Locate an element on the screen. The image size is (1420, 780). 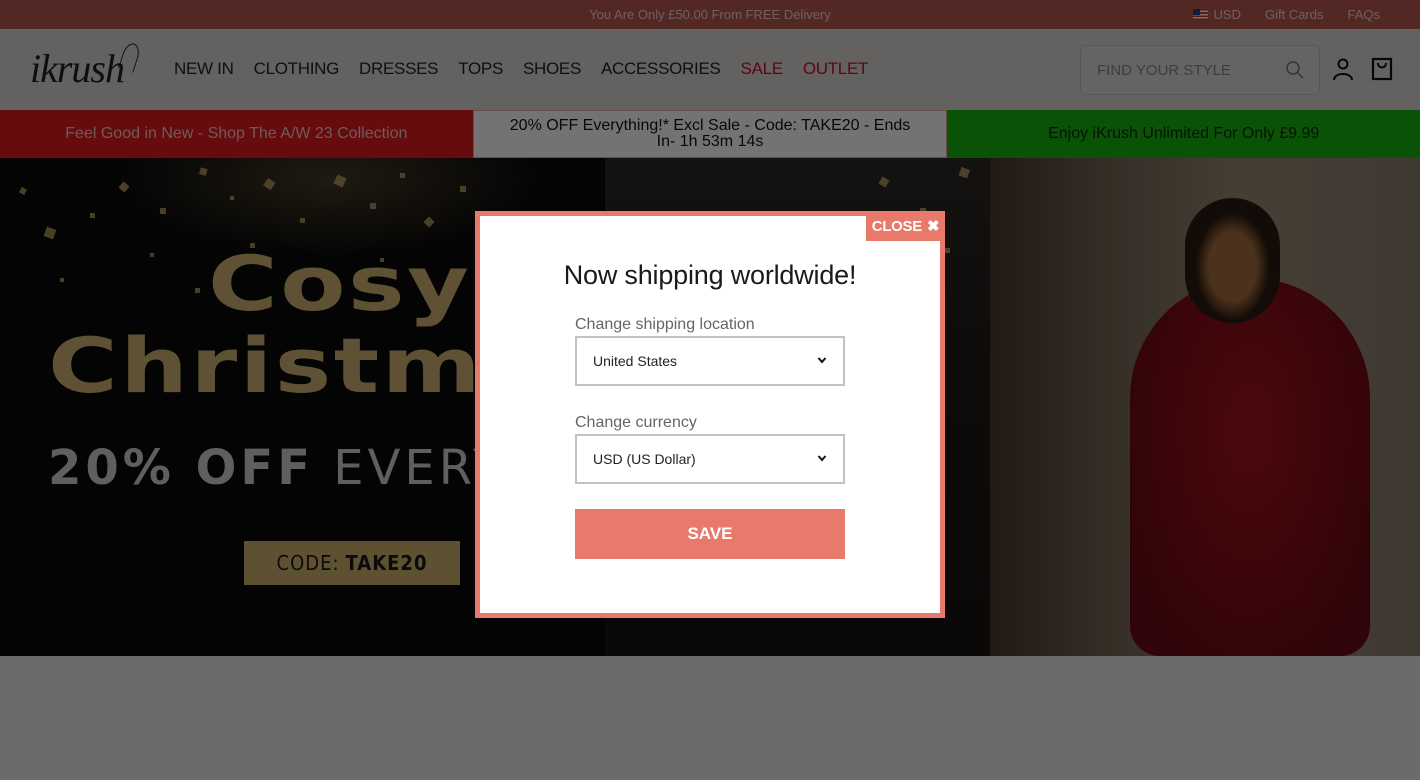
close-button: CLOSE ✖ is located at coordinates (905, 226).